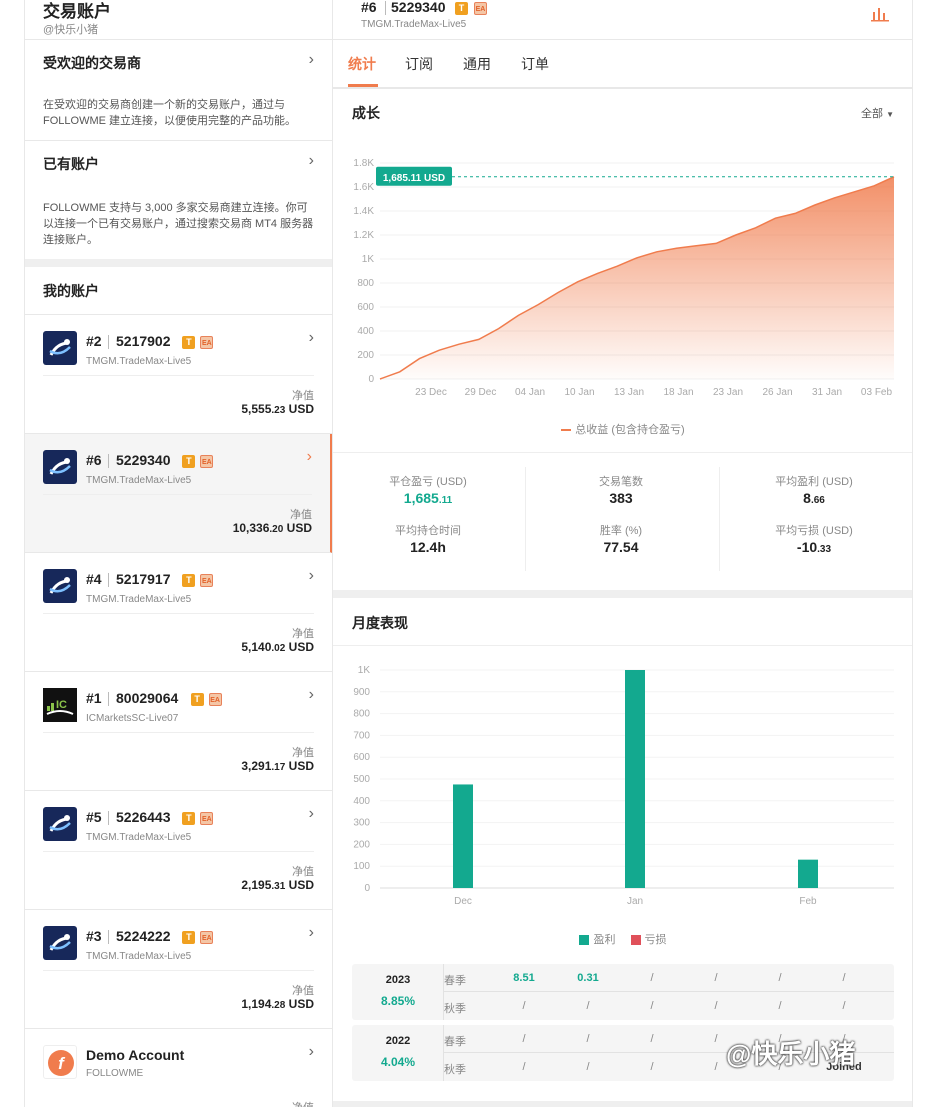  What do you see at coordinates (256, 1004) in the screenshot?
I see `net-value-int: 1,194` at bounding box center [256, 1004].